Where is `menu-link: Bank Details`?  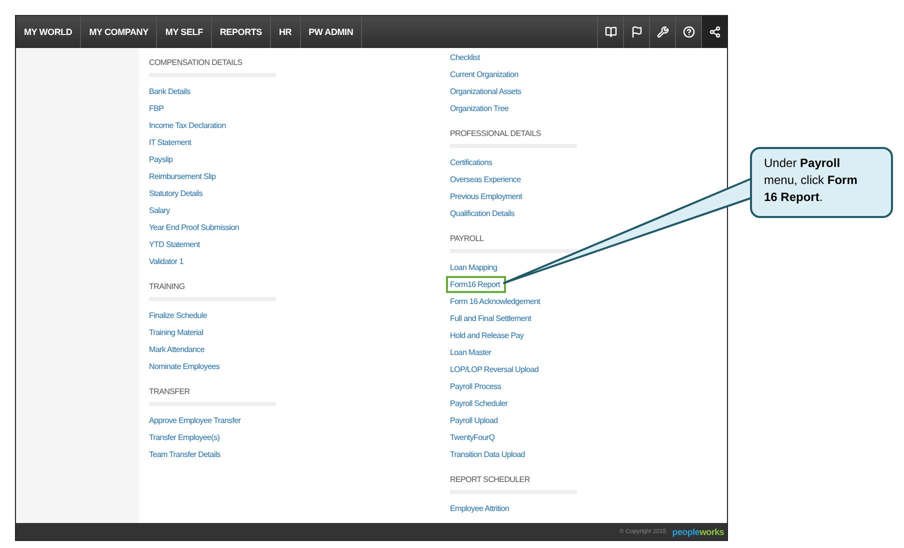 menu-link: Bank Details is located at coordinates (169, 91).